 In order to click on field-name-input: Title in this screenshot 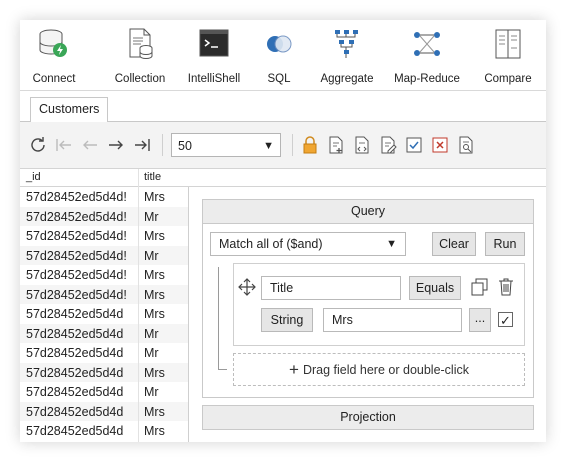, I will do `click(331, 288)`.